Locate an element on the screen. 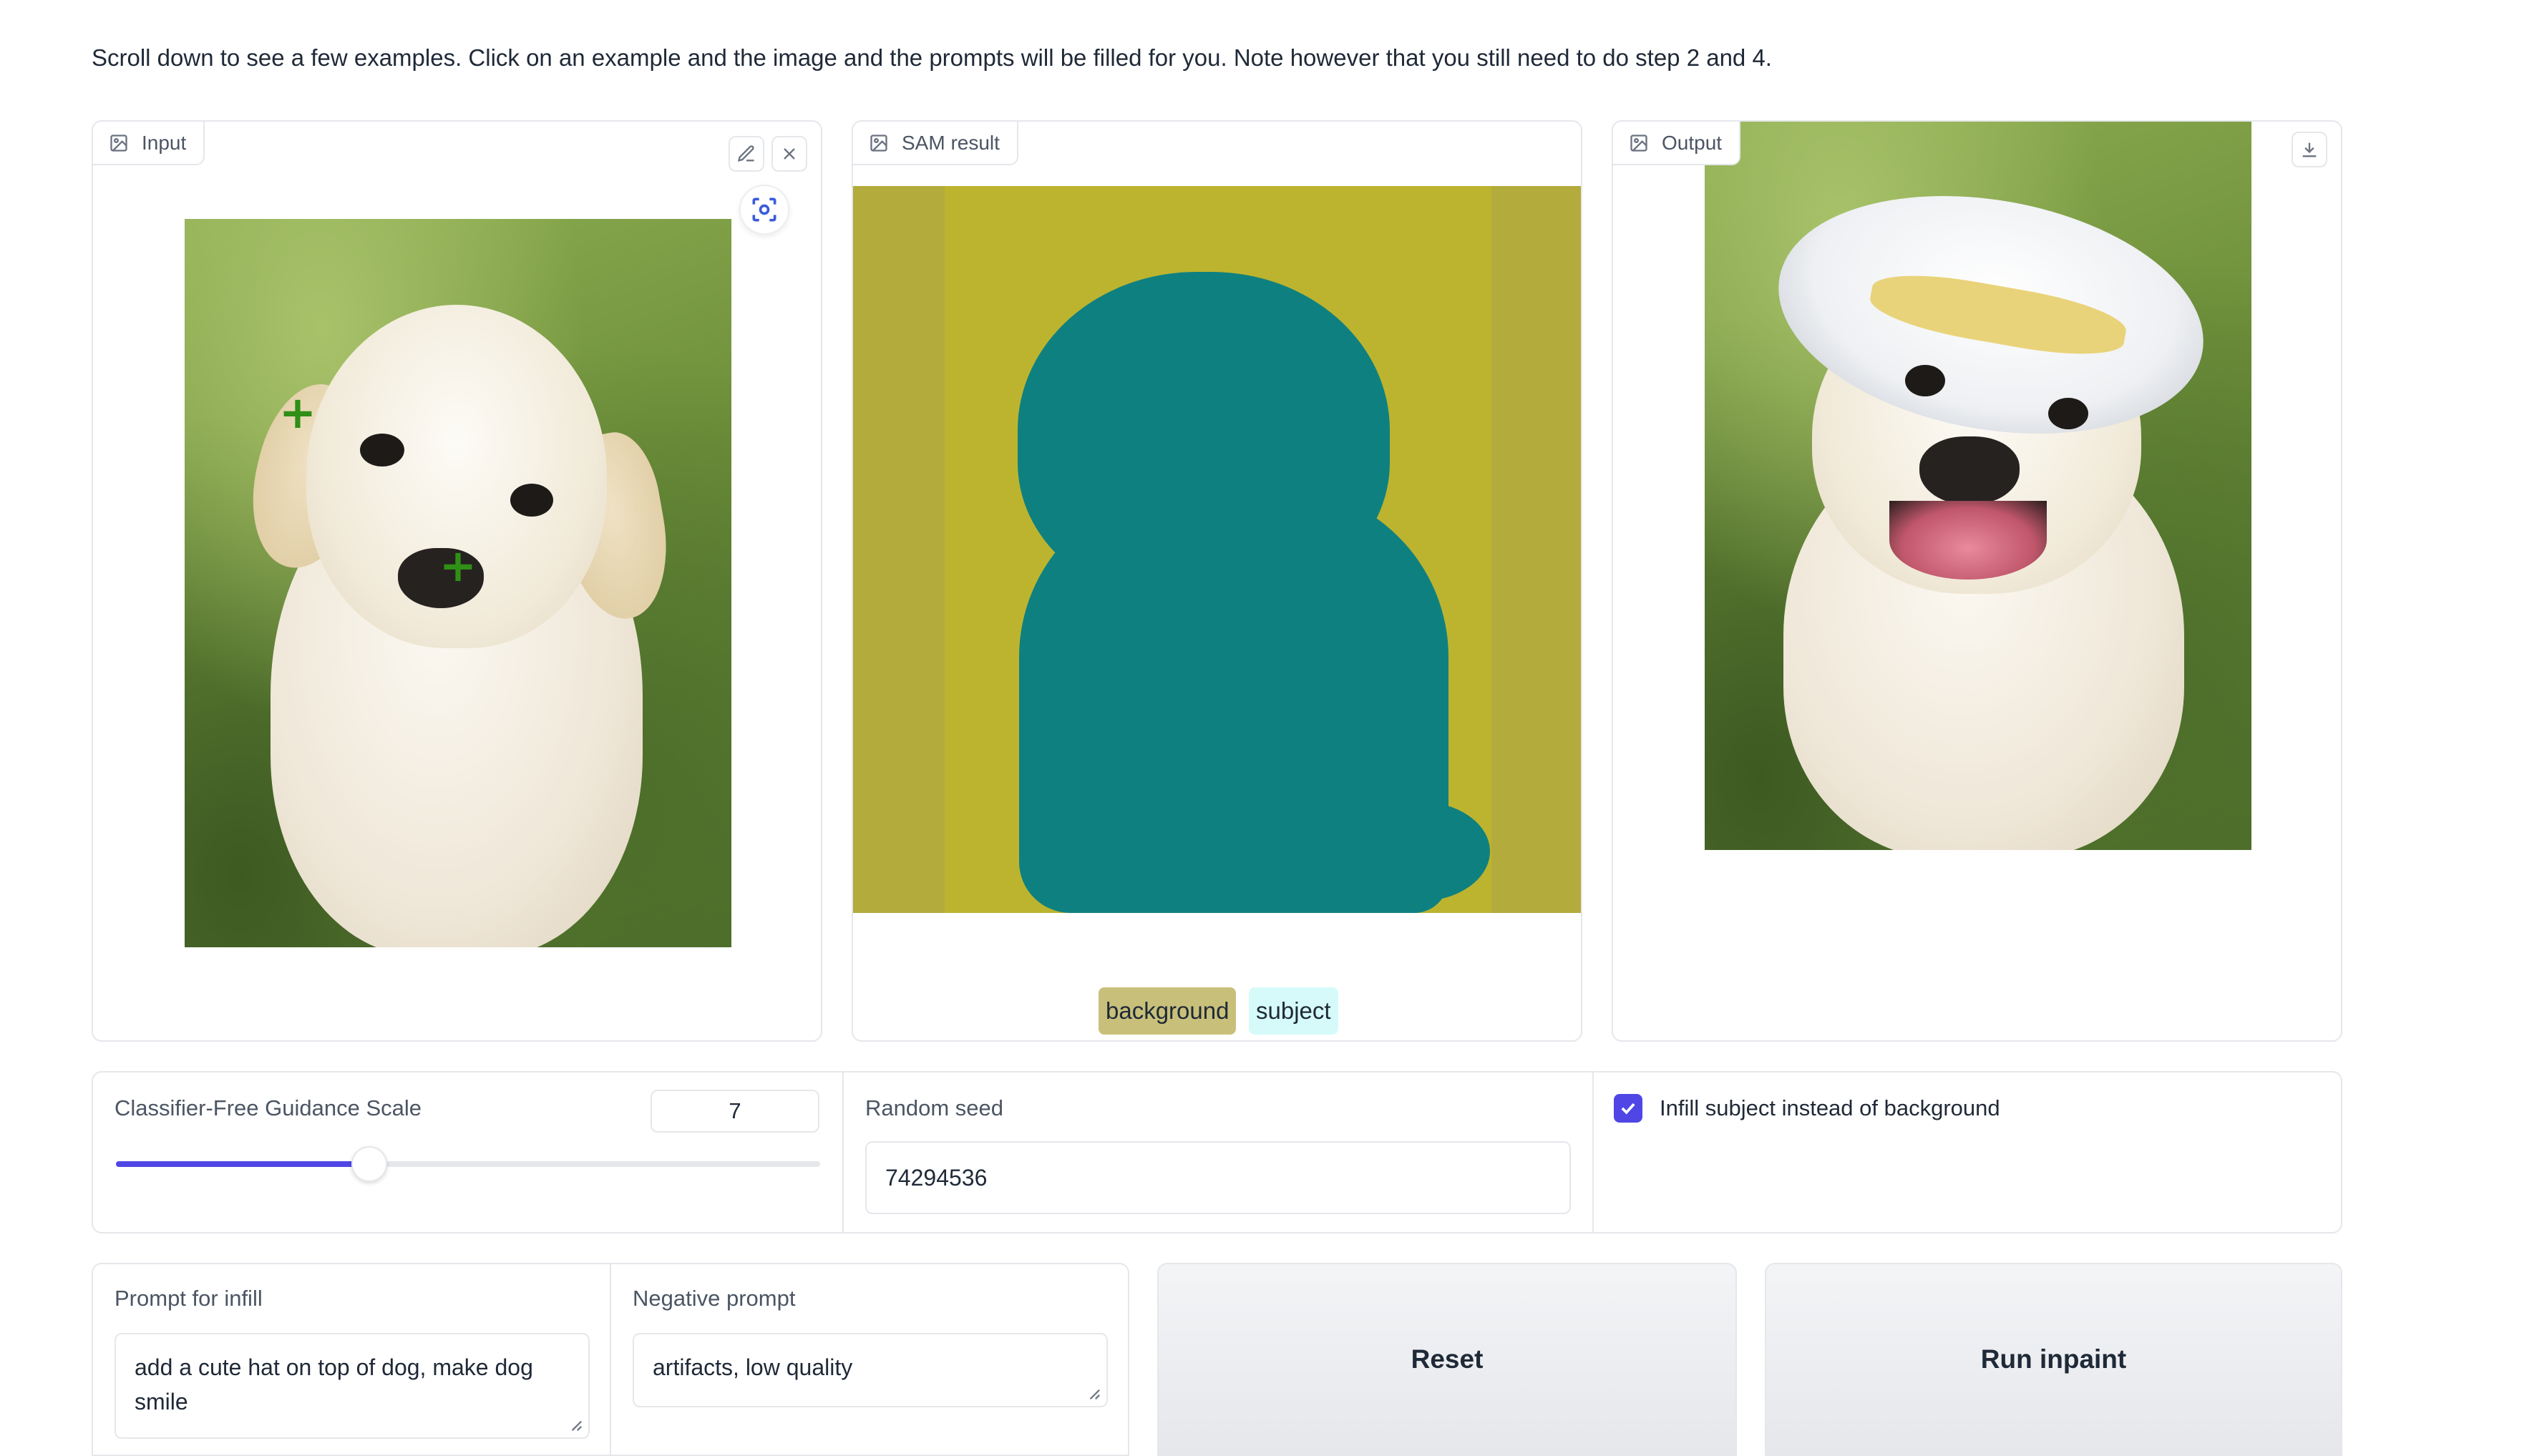  output-dog-photo is located at coordinates (1978, 486).